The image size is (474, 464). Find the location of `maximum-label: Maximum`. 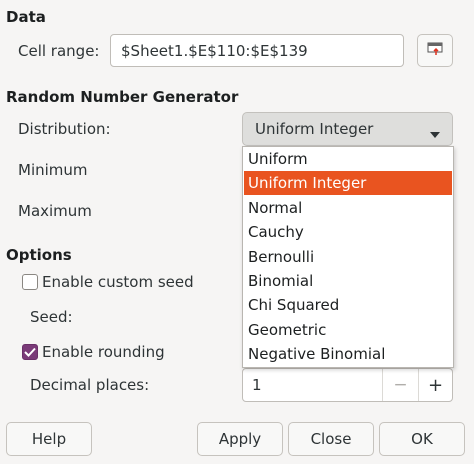

maximum-label: Maximum is located at coordinates (55, 211).